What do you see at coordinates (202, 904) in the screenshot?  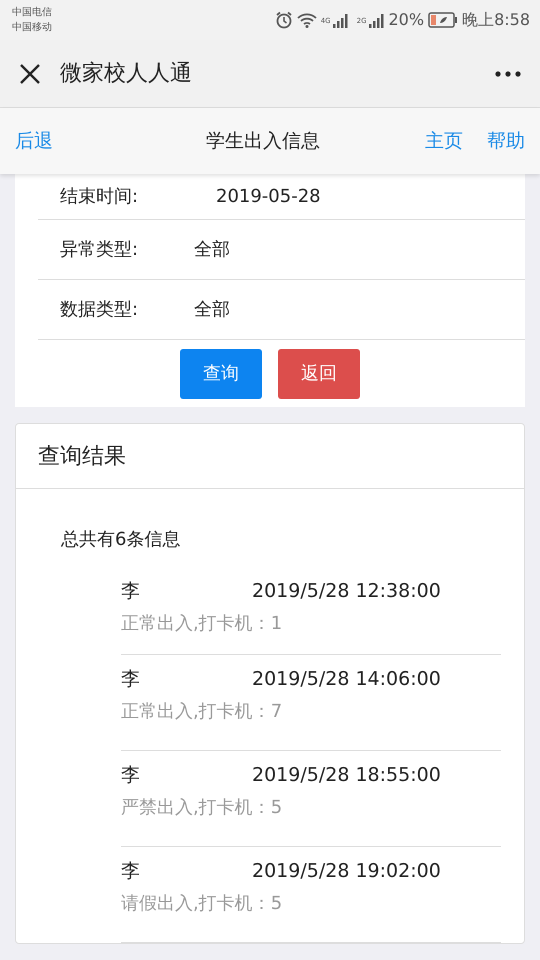 I see `record-detail: 请假出入,打卡机：5` at bounding box center [202, 904].